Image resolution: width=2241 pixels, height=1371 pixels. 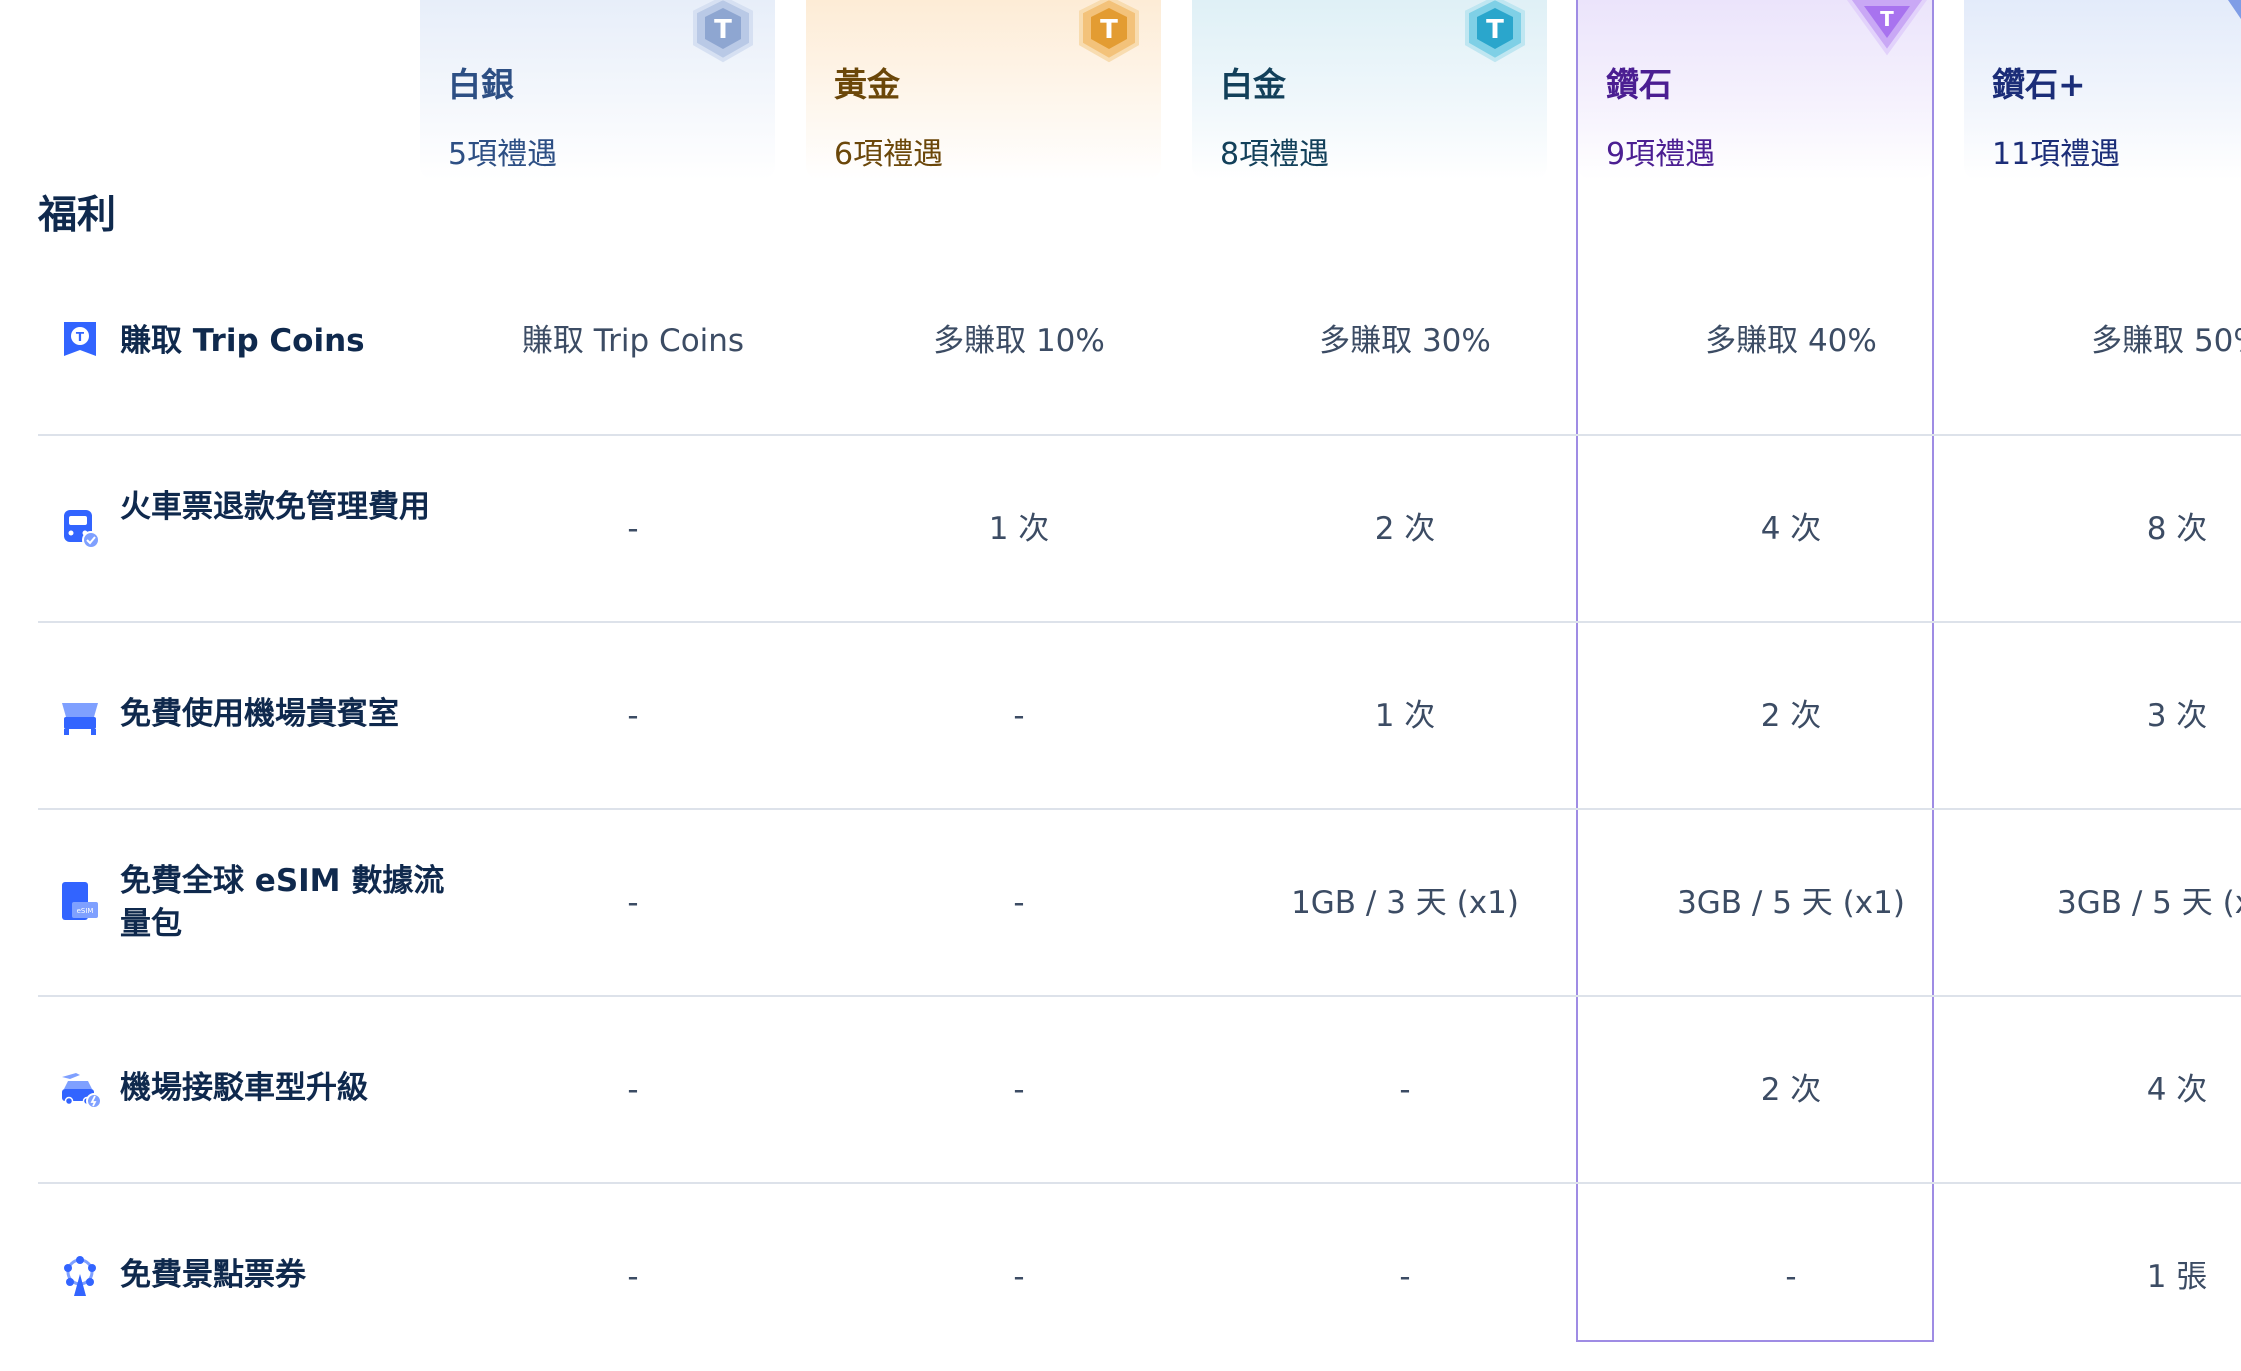 What do you see at coordinates (1791, 341) in the screenshot?
I see `benefit-value-diamond: 多賺取 40%` at bounding box center [1791, 341].